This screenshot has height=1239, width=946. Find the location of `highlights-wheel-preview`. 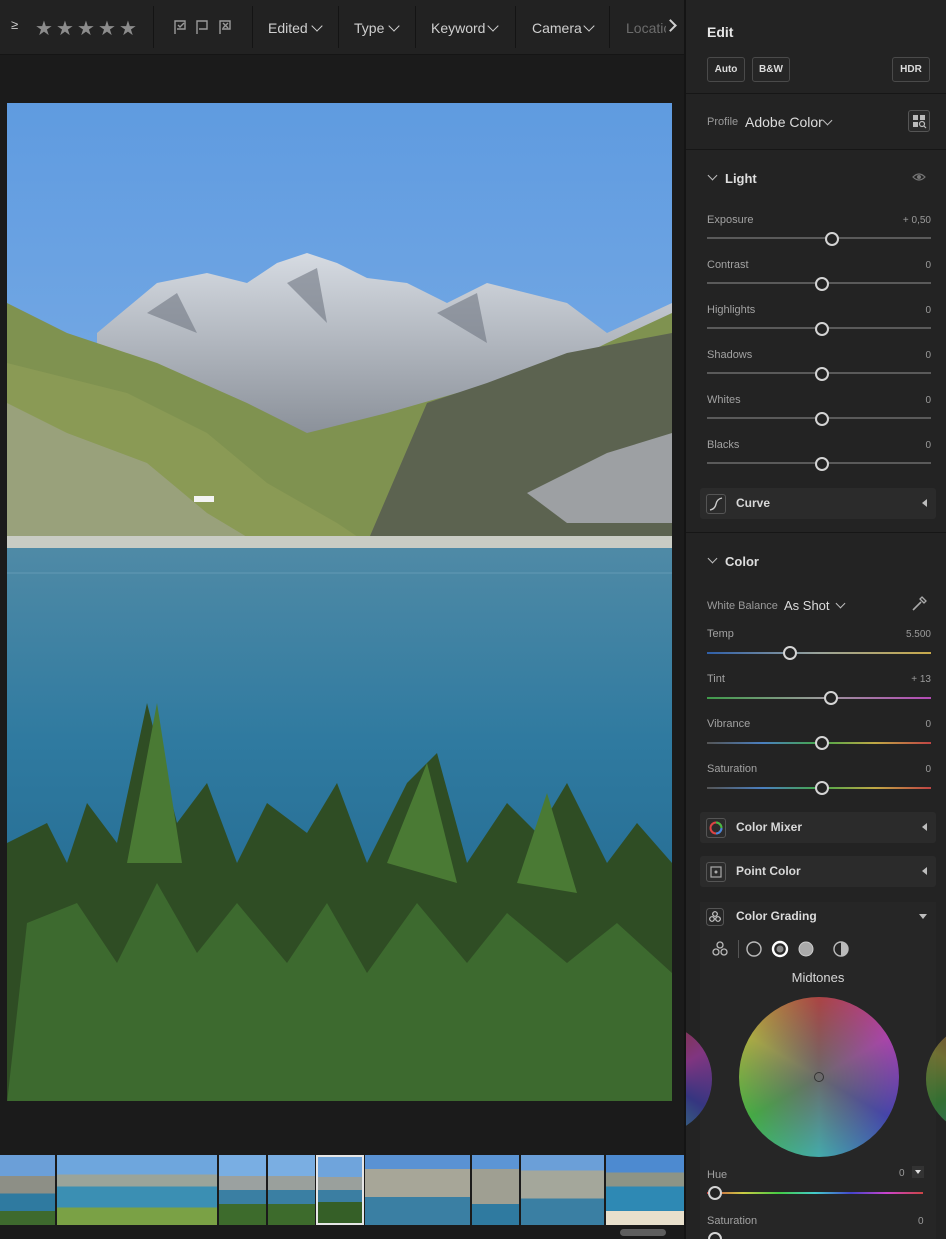

highlights-wheel-preview is located at coordinates (936, 1079).